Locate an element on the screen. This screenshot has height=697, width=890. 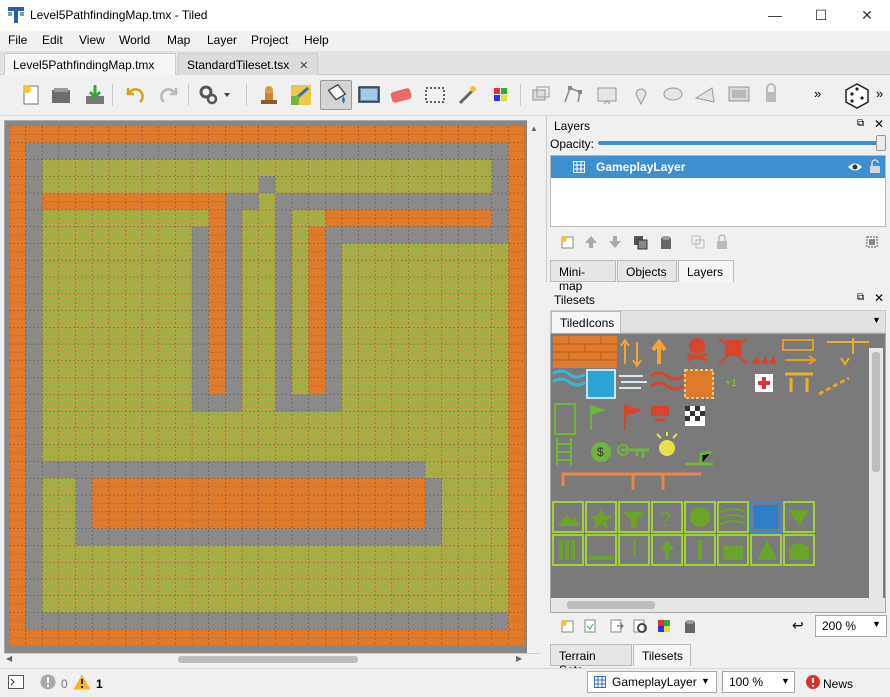
random-mode-icon is located at coordinates (857, 95).